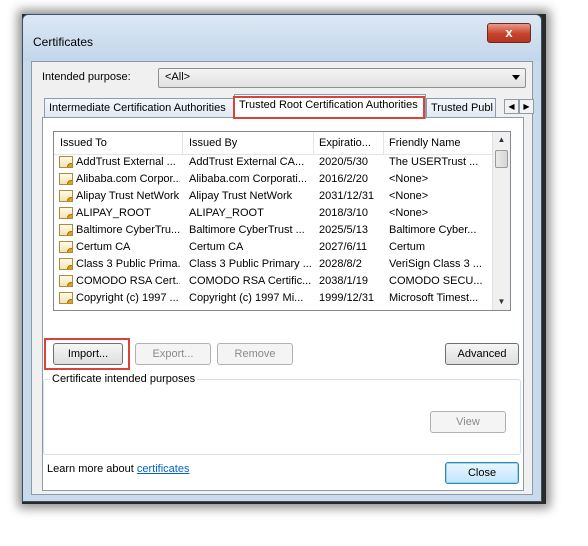 The image size is (588, 546). I want to click on close-button: Close, so click(482, 473).